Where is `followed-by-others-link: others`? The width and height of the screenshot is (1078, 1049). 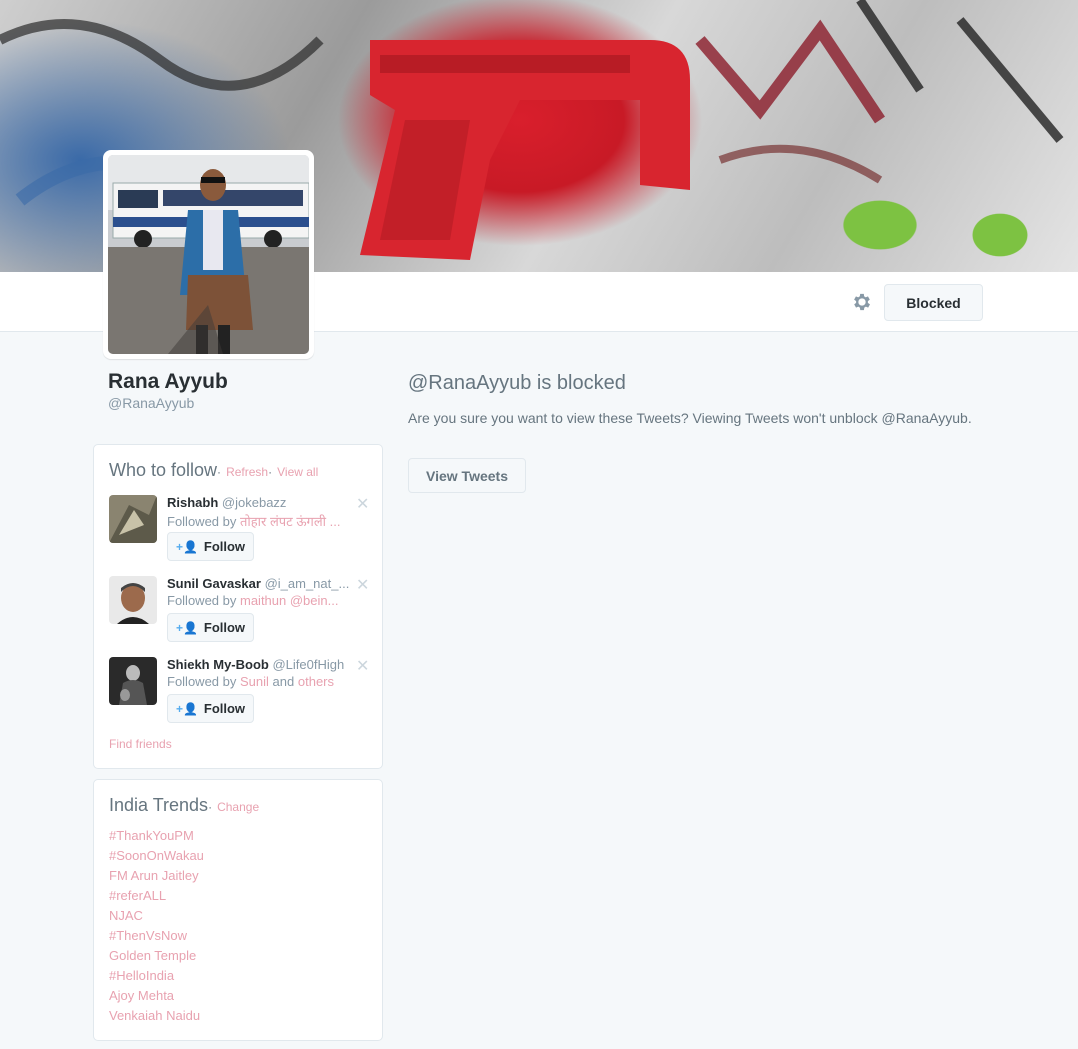 followed-by-others-link: others is located at coordinates (316, 681).